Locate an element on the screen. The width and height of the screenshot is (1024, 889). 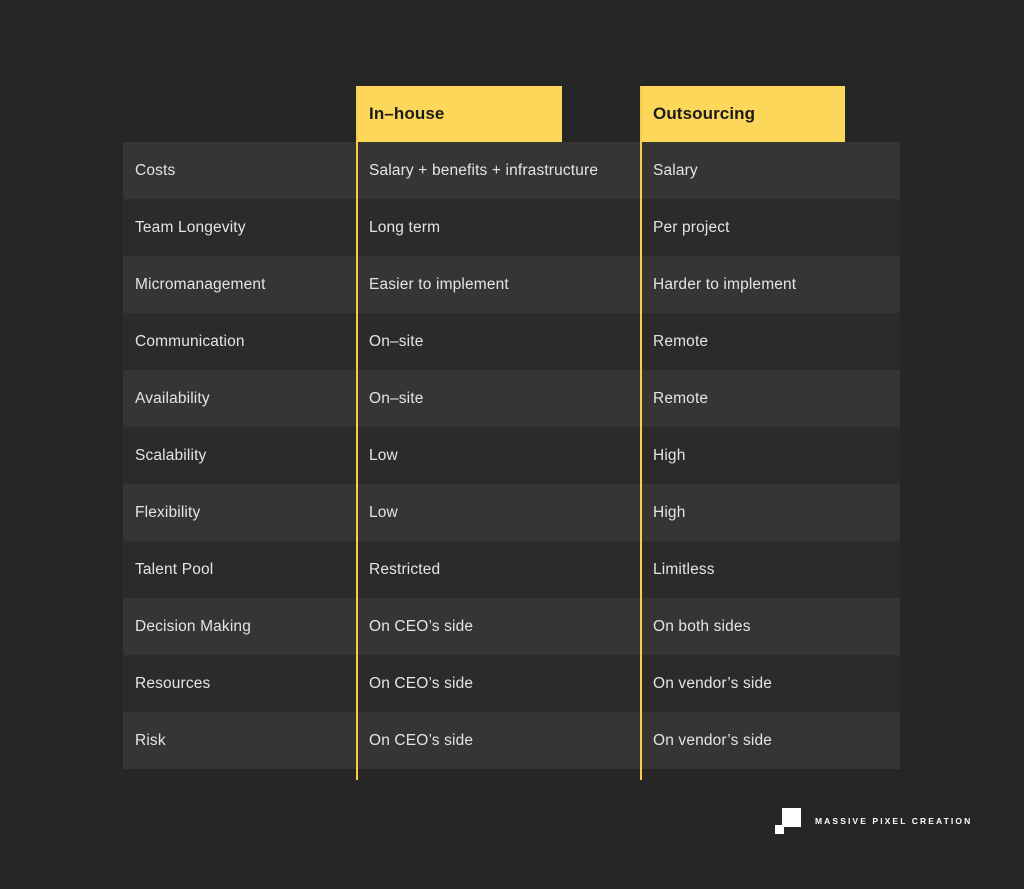
column-header-outsourcing: Outsourcing is located at coordinates (742, 114).